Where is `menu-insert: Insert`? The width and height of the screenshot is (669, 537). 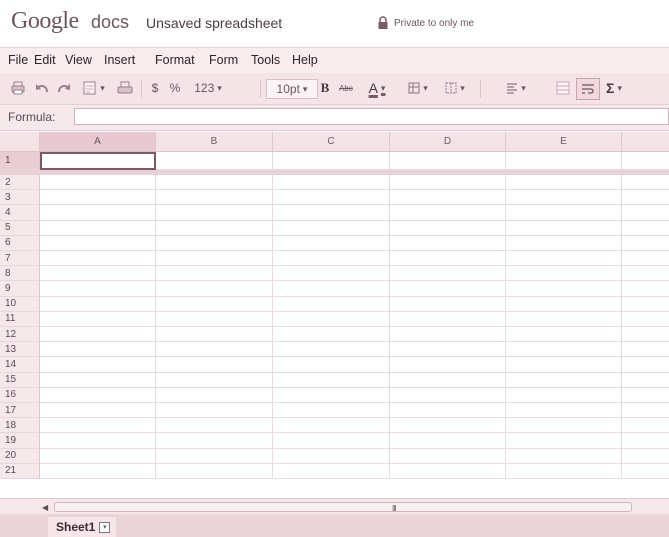
menu-insert: Insert is located at coordinates (119, 60).